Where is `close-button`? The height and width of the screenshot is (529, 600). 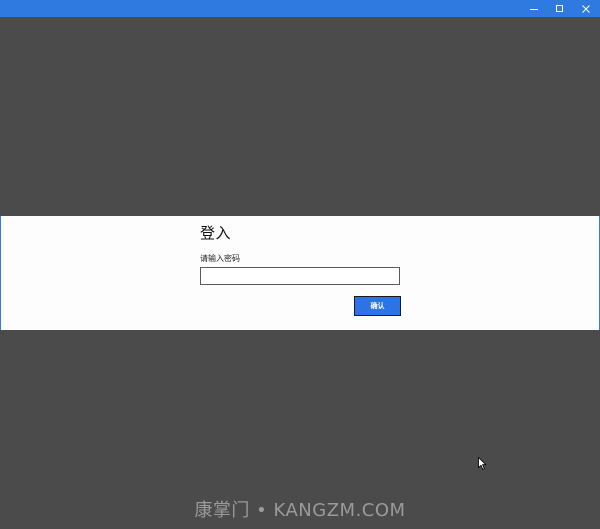
close-button is located at coordinates (586, 8).